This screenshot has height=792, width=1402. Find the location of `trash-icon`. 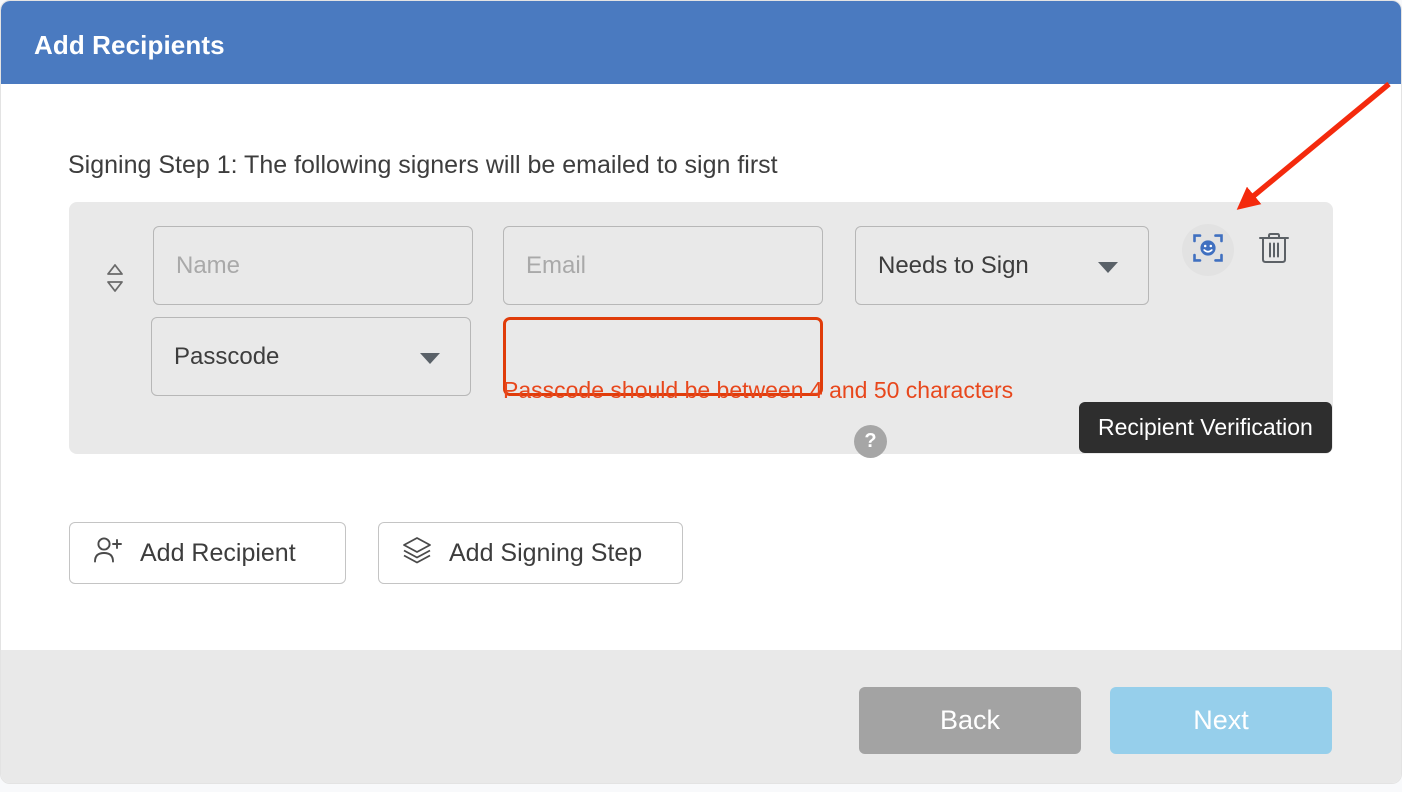

trash-icon is located at coordinates (1274, 250).